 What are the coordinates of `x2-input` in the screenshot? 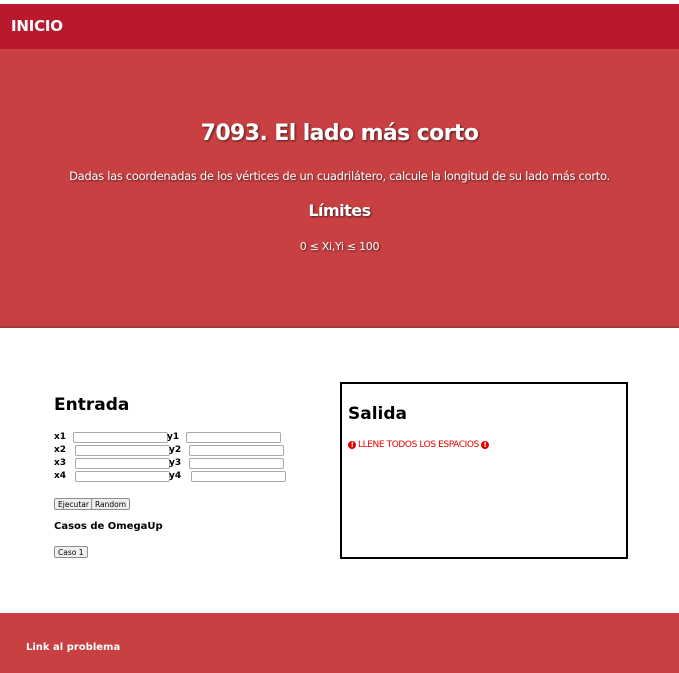 It's located at (122, 450).